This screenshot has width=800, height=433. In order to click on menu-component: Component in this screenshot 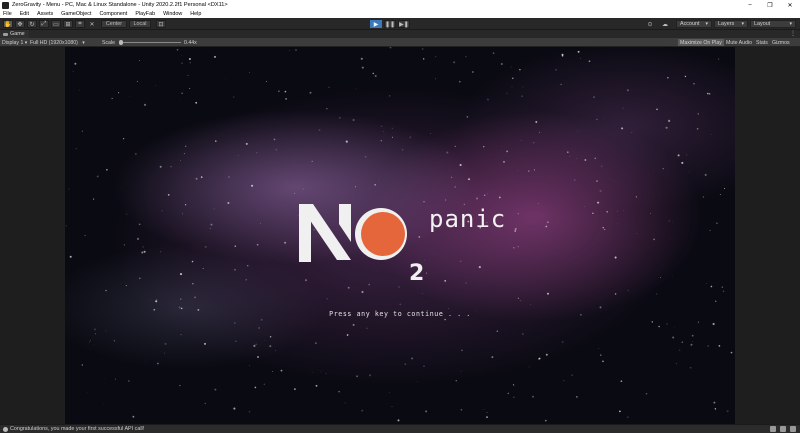, I will do `click(113, 14)`.